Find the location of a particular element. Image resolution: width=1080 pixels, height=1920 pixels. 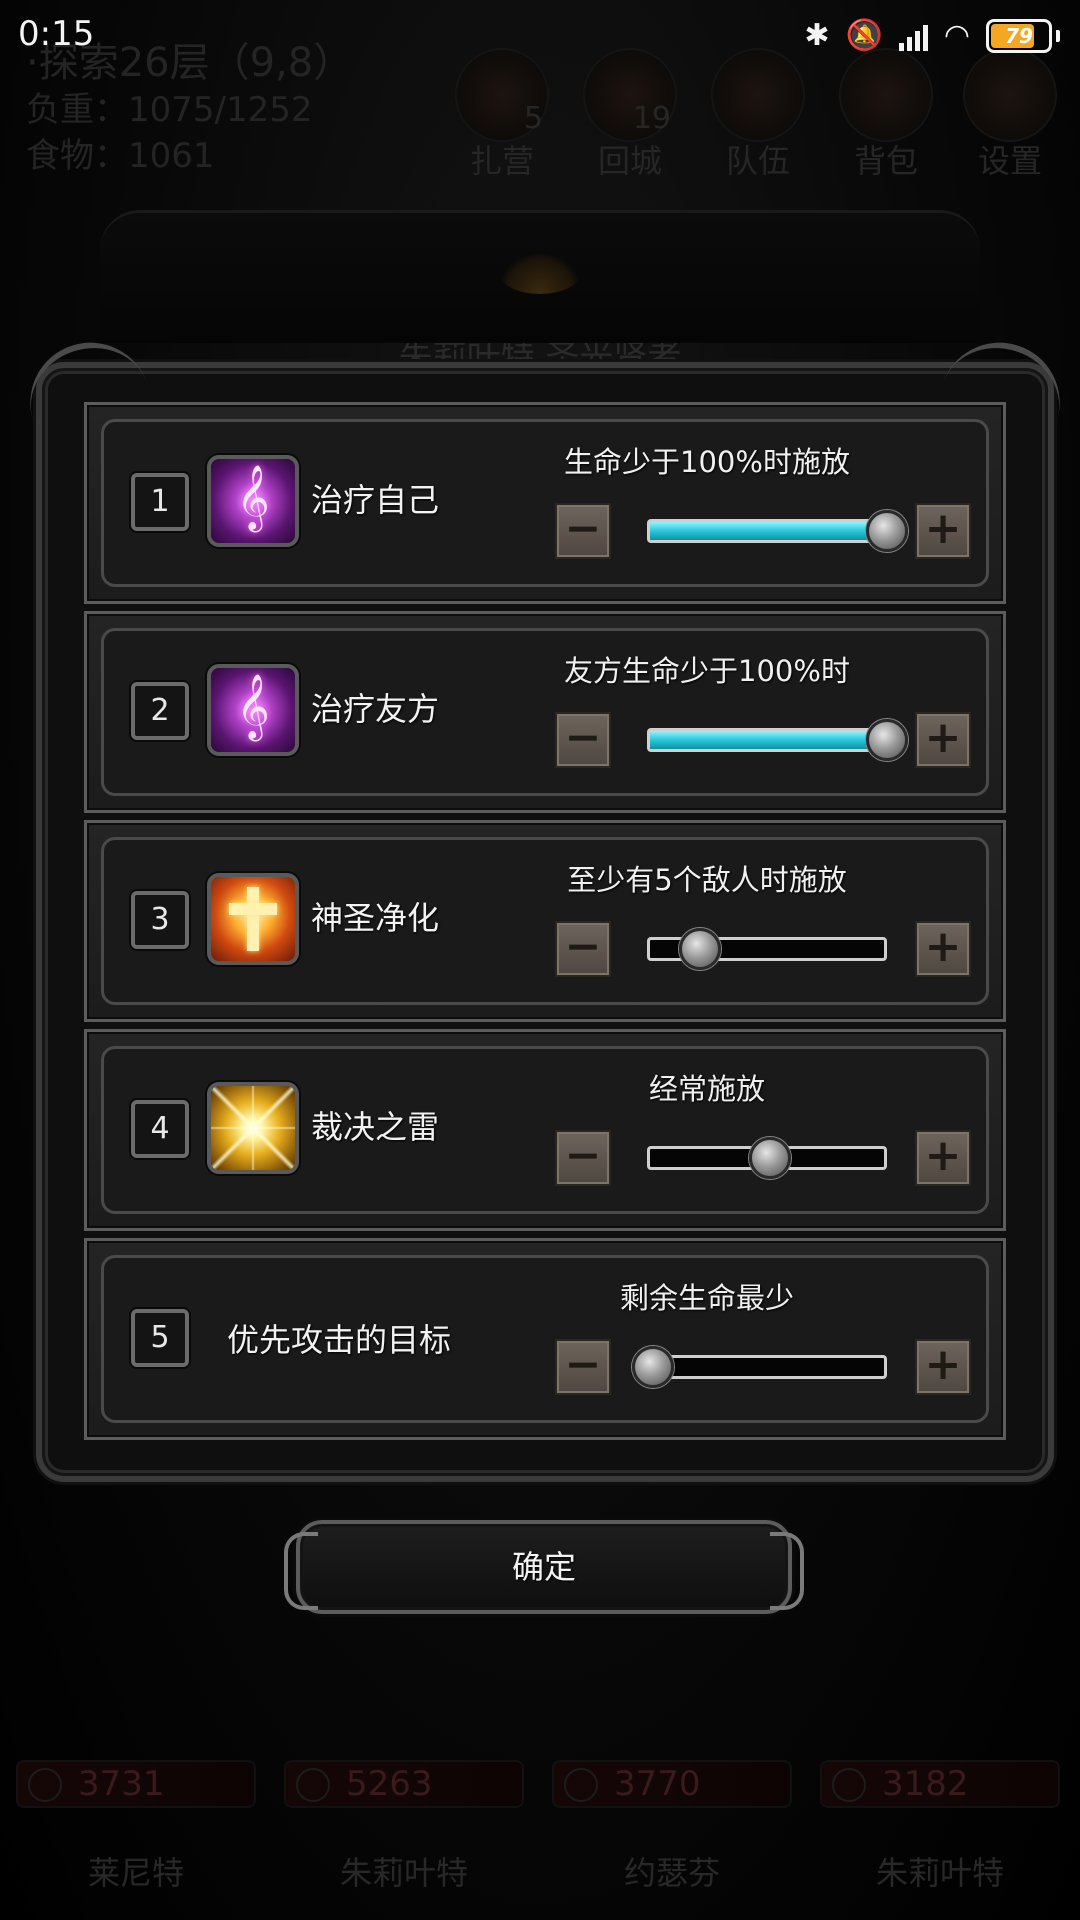

skill-index: 4 is located at coordinates (160, 1129).